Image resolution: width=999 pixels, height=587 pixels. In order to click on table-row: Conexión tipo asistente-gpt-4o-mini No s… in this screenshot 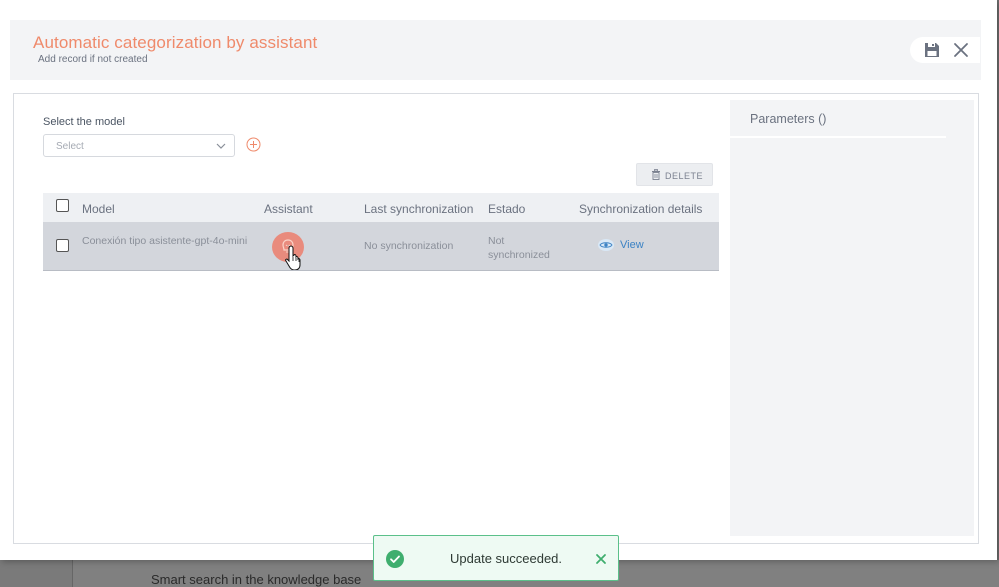, I will do `click(381, 246)`.